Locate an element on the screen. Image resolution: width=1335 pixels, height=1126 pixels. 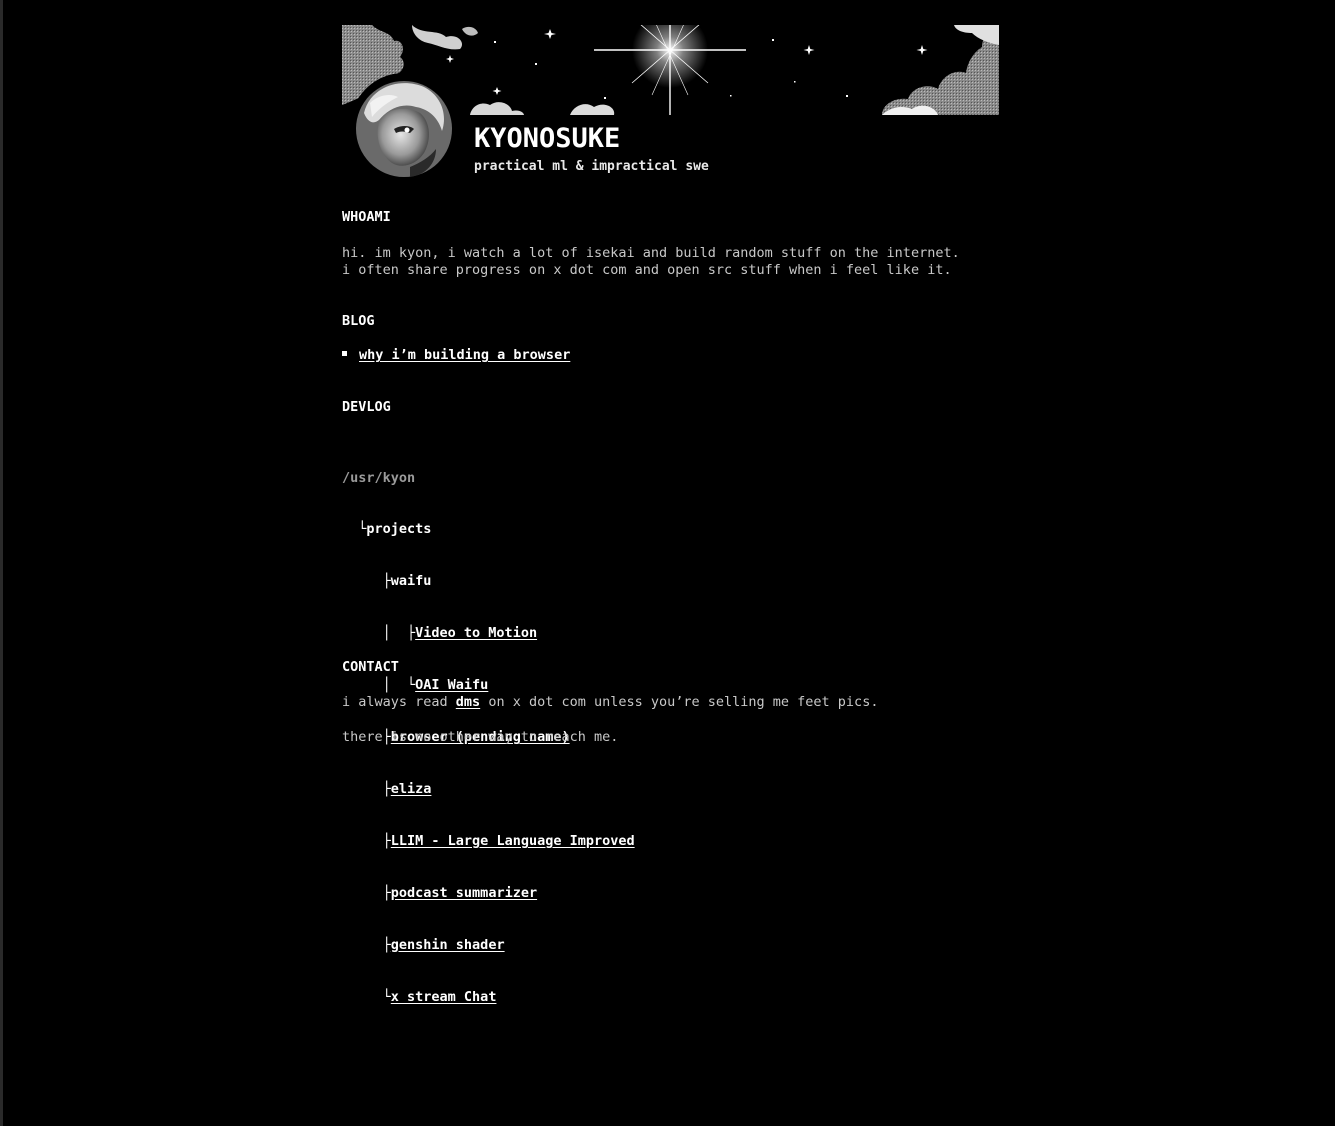
project-link: Video to Motion is located at coordinates (476, 633).